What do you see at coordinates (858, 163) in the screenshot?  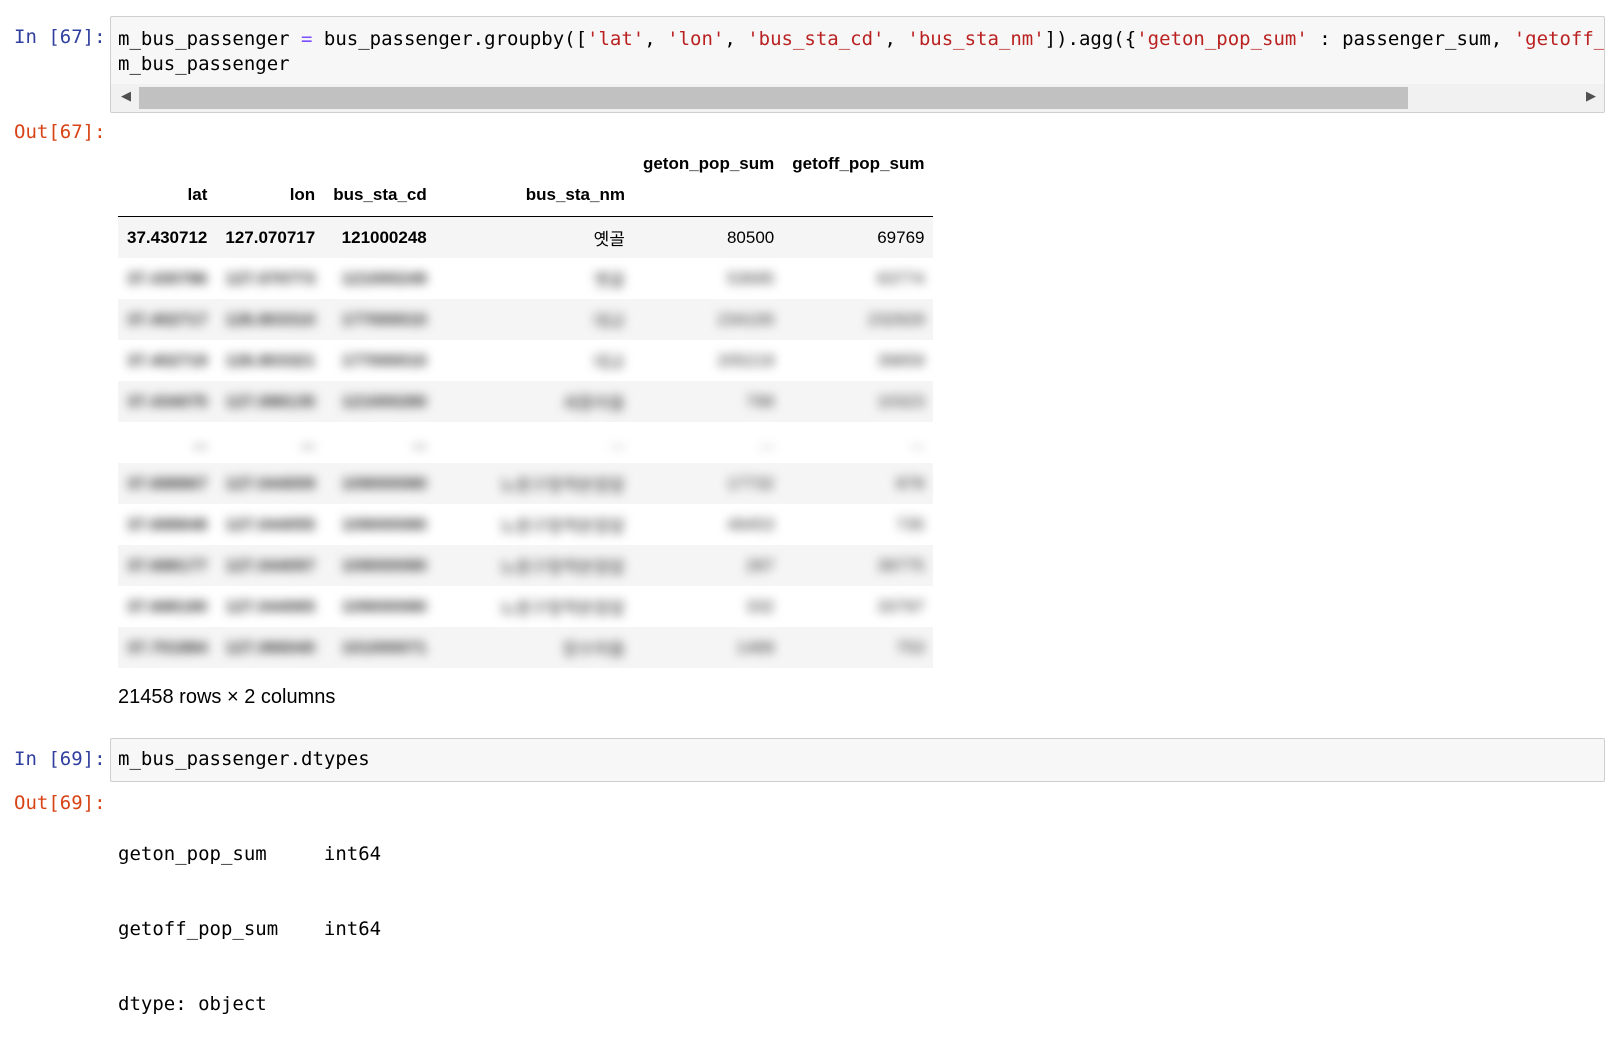 I see `column-header-getoff: getoff_pop_sum` at bounding box center [858, 163].